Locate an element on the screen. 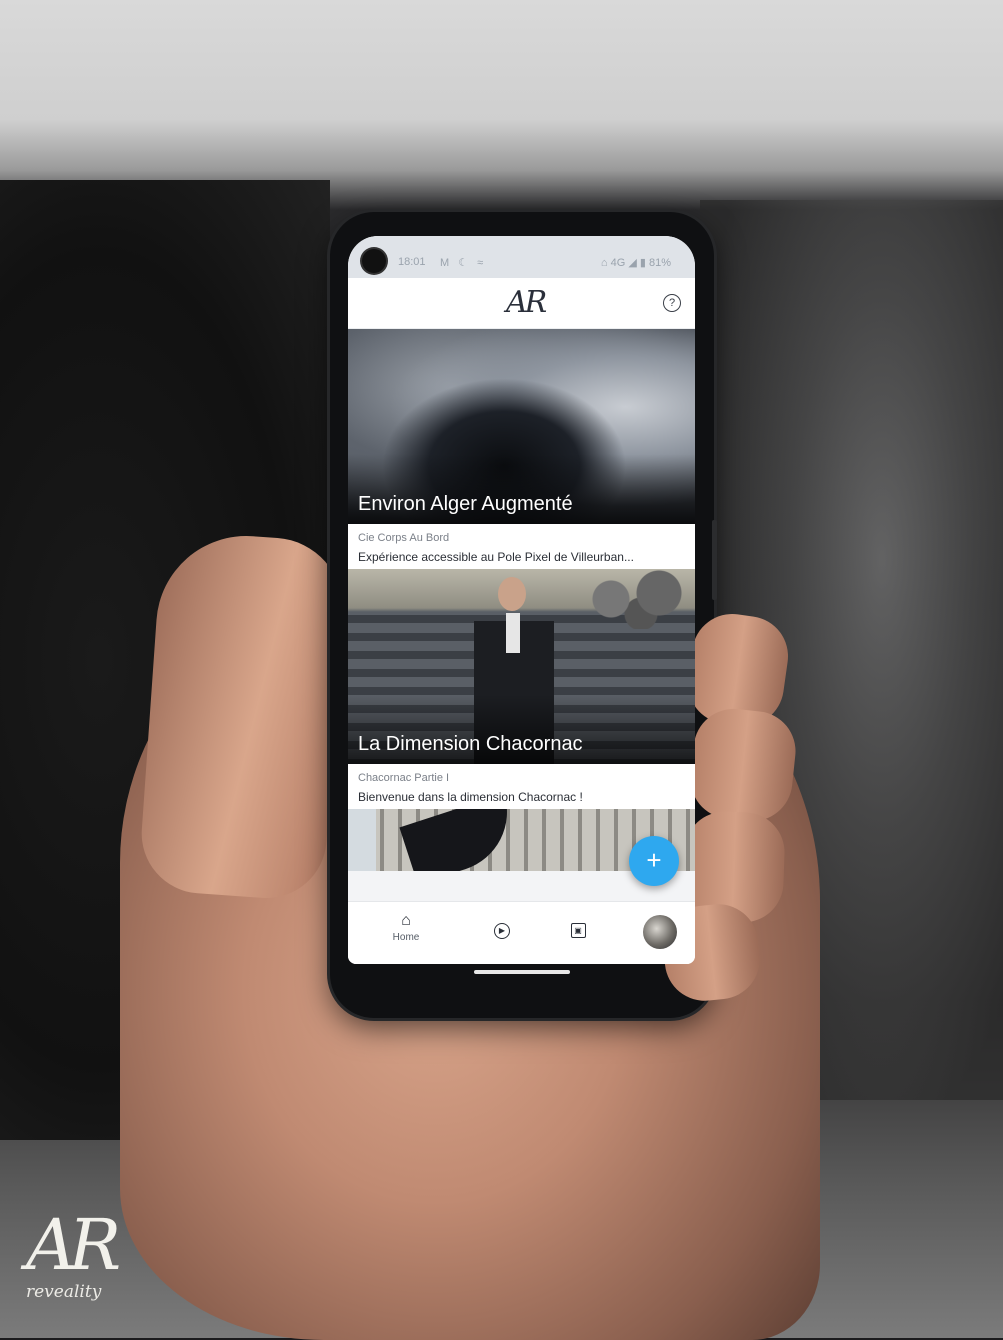  phone-side-button is located at coordinates (714, 560).